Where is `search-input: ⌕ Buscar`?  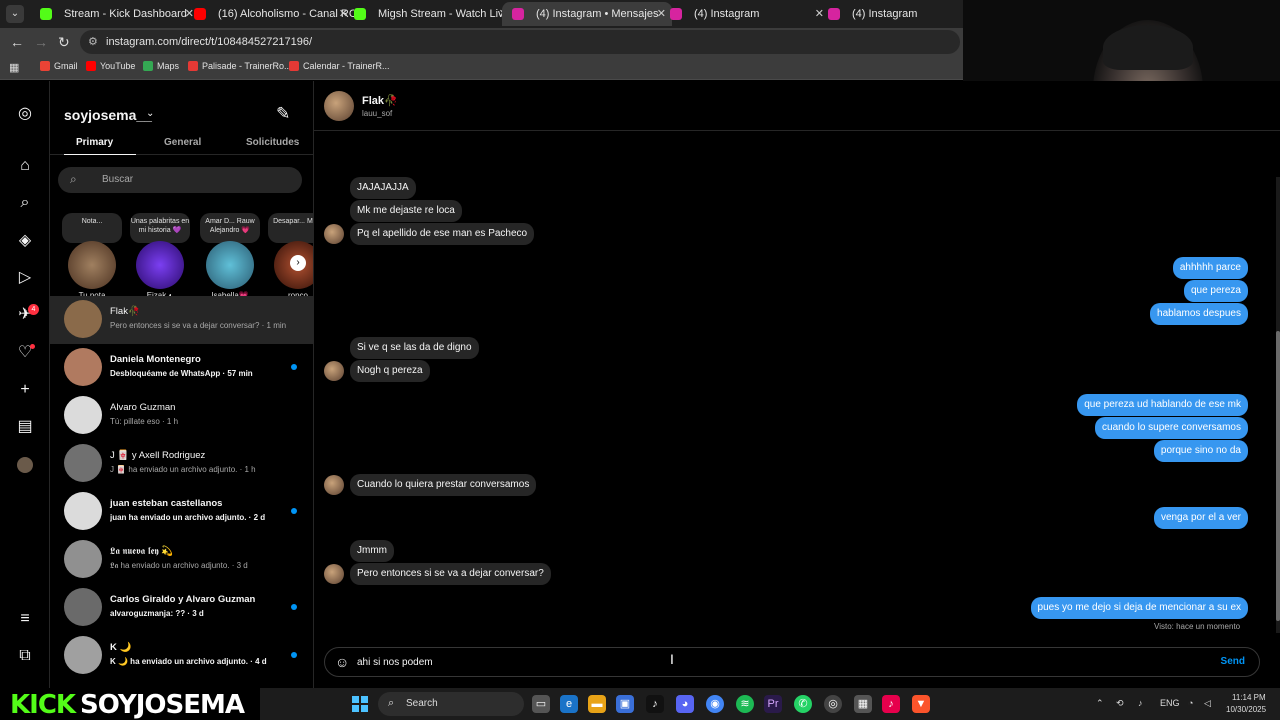 search-input: ⌕ Buscar is located at coordinates (180, 180).